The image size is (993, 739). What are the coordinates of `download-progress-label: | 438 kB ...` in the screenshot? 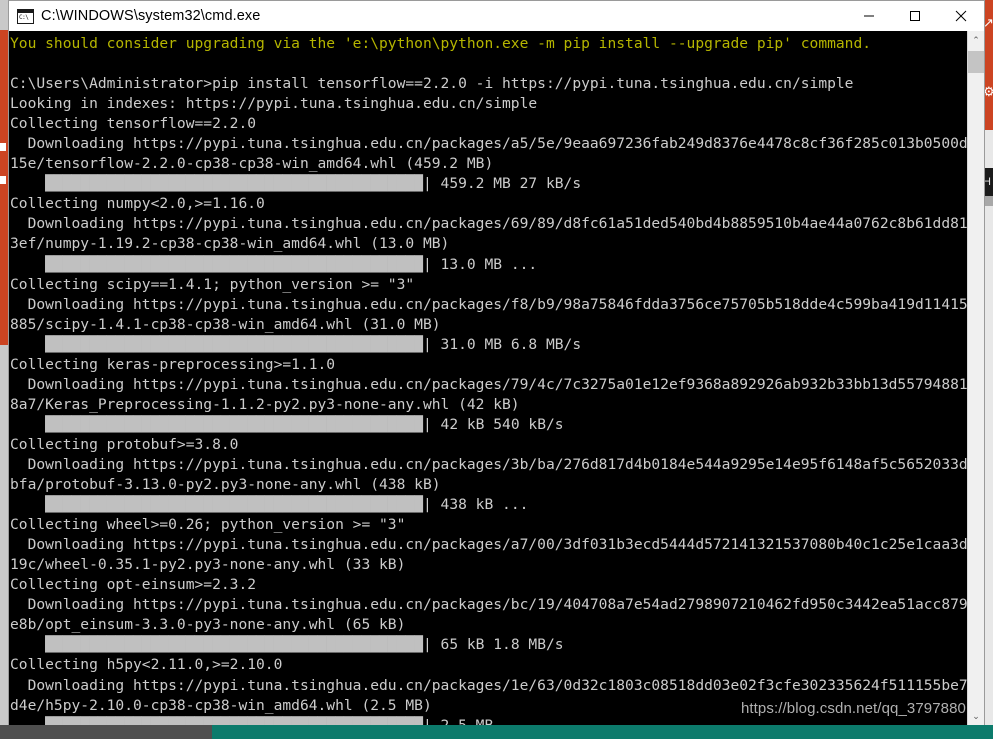 It's located at (475, 505).